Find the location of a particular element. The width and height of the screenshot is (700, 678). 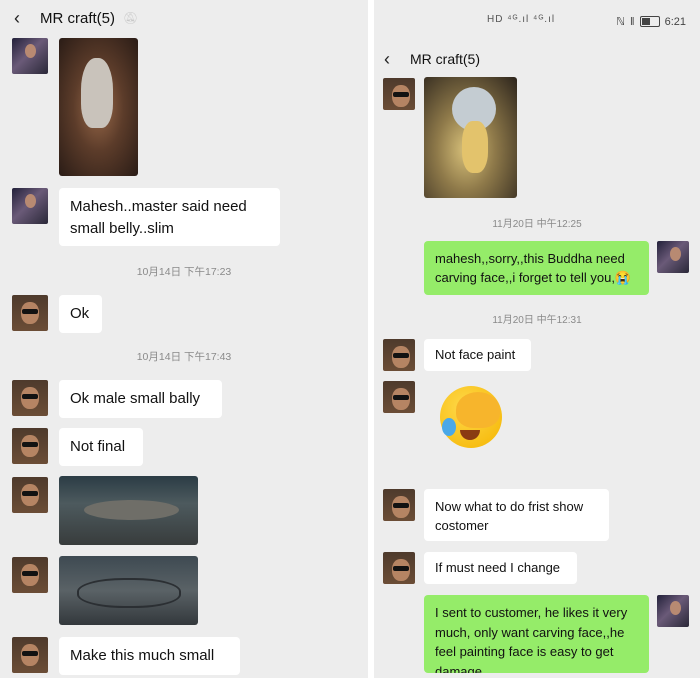

timestamp: 11月20日 中午12:25 is located at coordinates (537, 224).